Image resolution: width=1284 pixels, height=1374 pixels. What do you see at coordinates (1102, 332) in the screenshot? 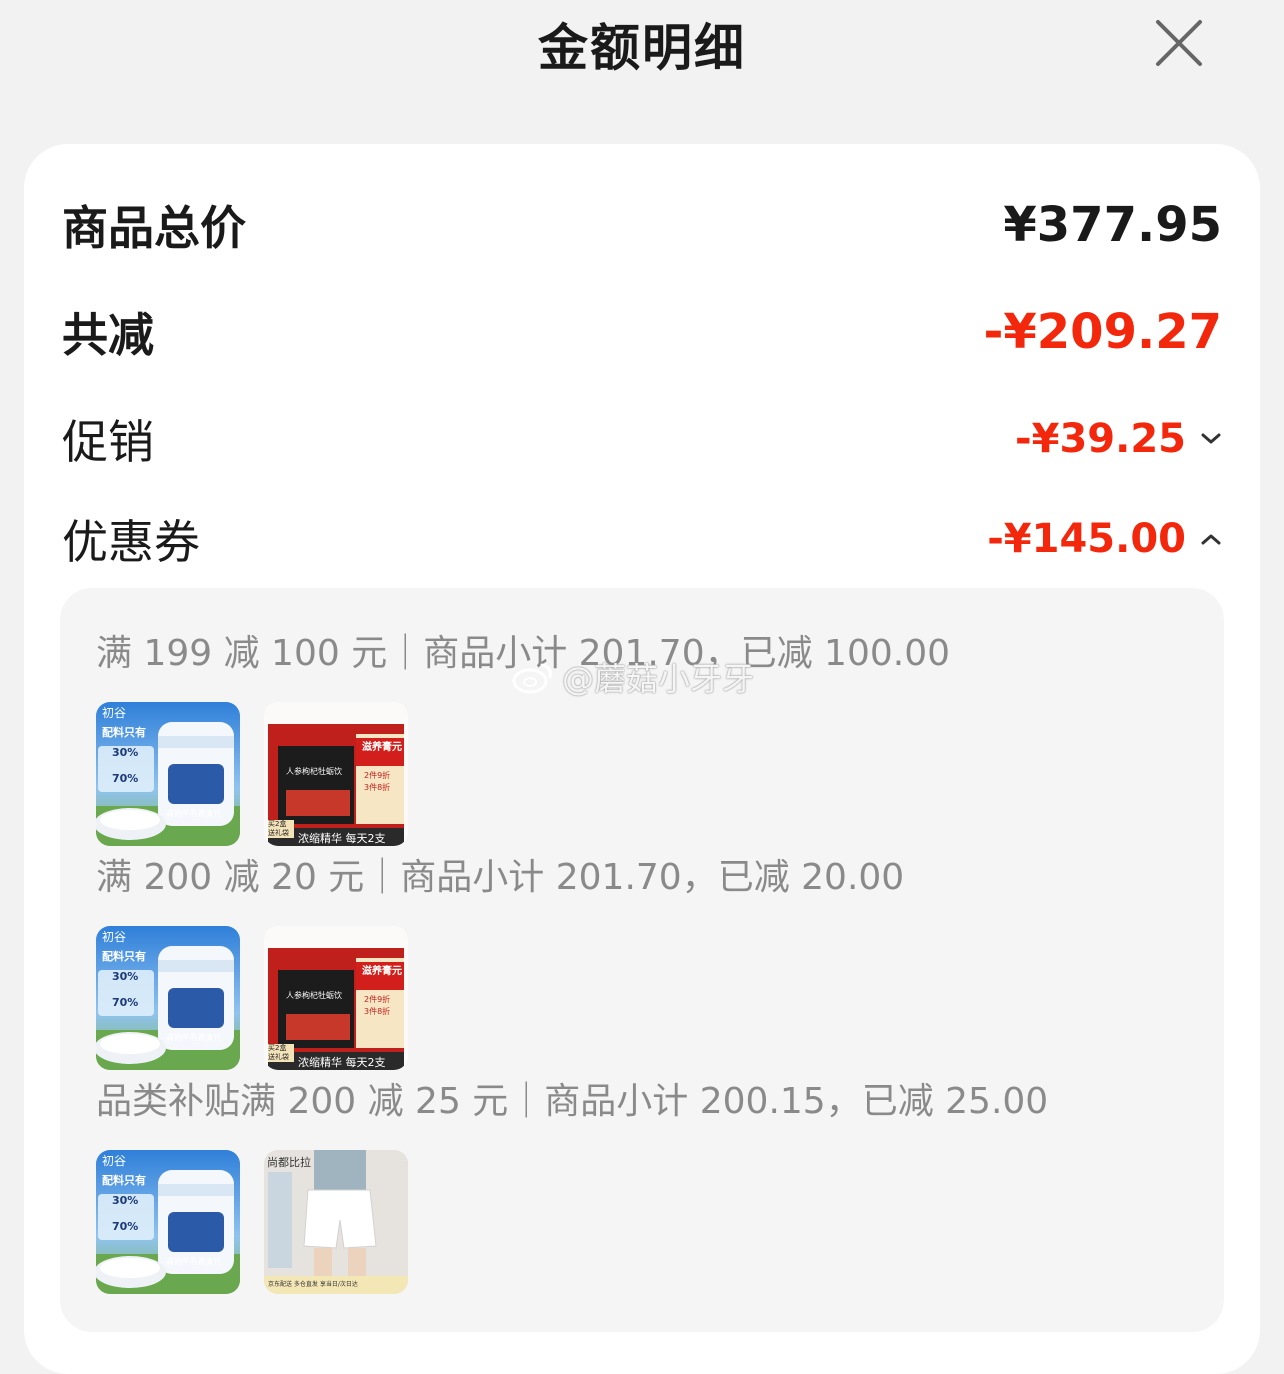
I see `total-saved-value: -¥209.27` at bounding box center [1102, 332].